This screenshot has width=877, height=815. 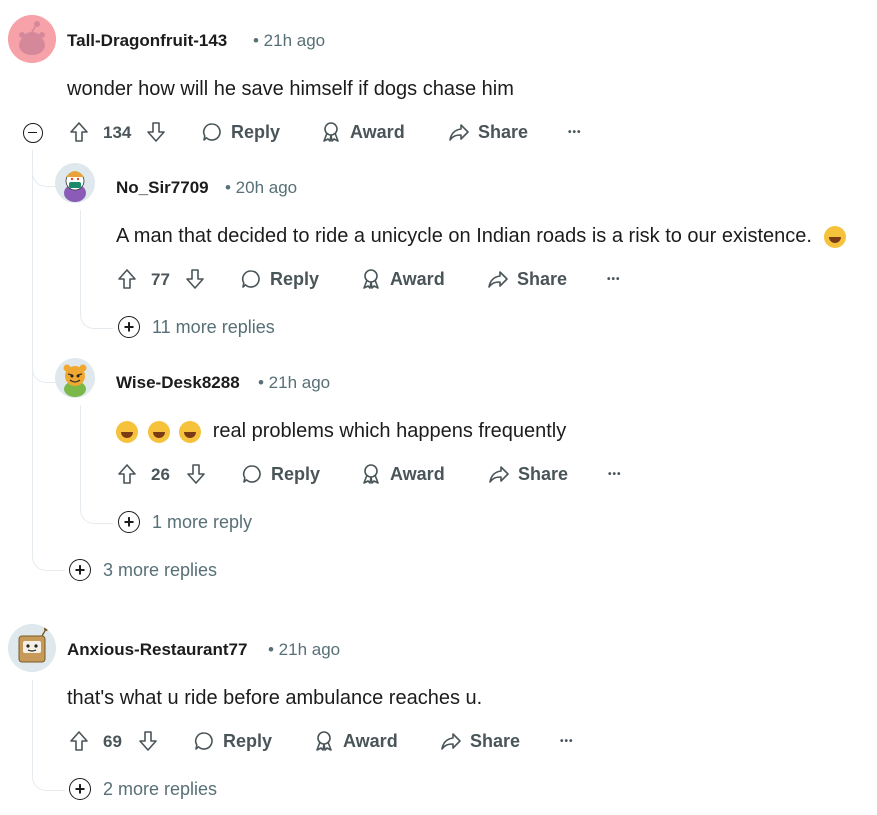 I want to click on more-replies-button: + 2 more replies, so click(x=143, y=789).